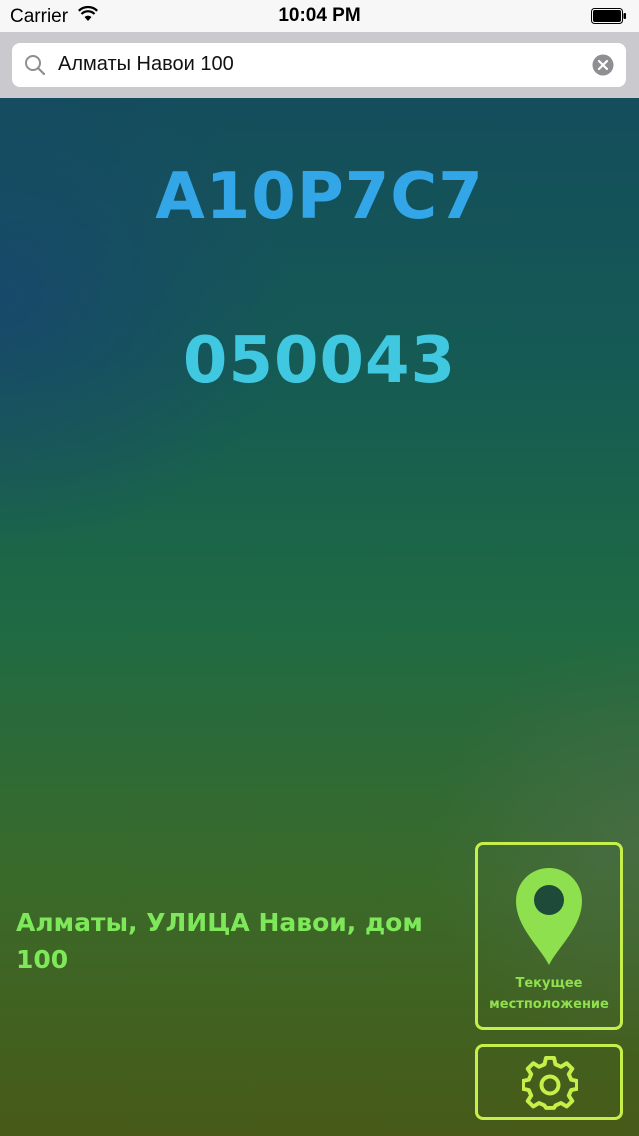 The width and height of the screenshot is (639, 1136). I want to click on current-location-button: Текущее местположение, so click(549, 936).